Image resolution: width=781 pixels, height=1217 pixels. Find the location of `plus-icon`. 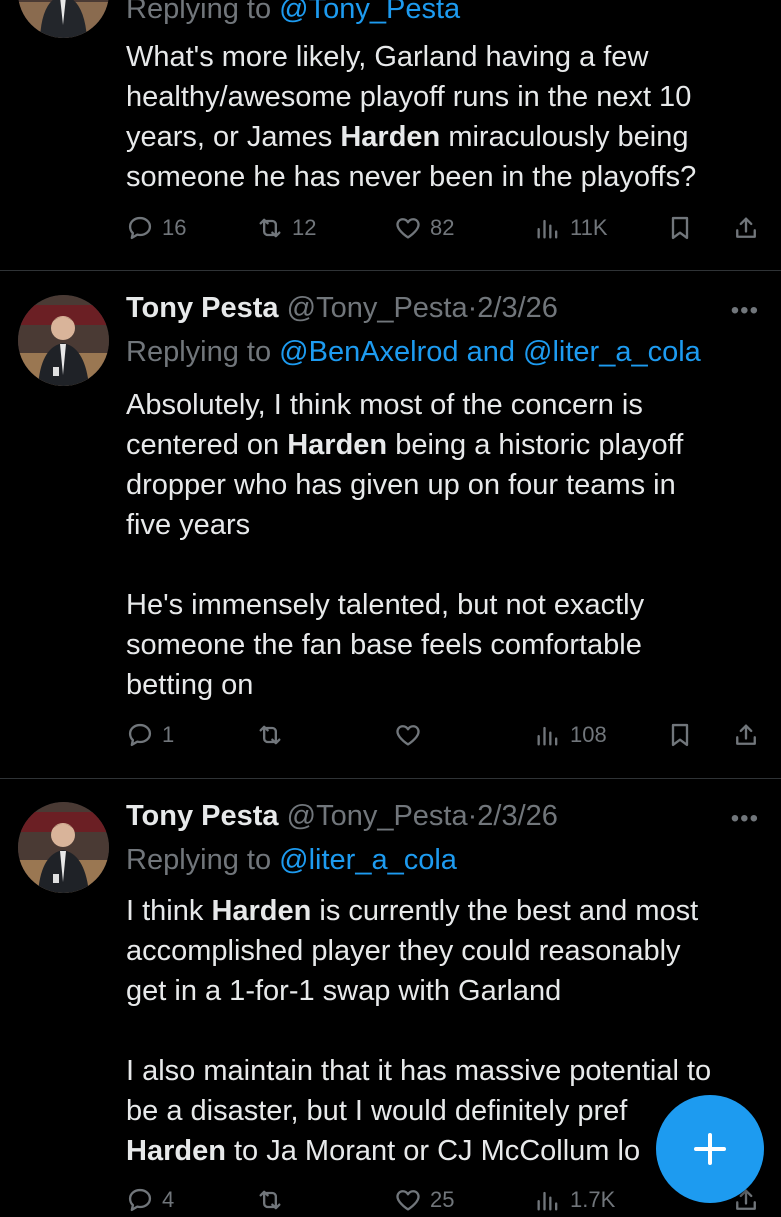

plus-icon is located at coordinates (710, 1149).